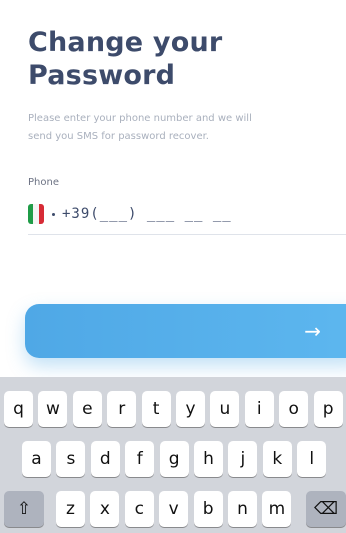 This screenshot has height=533, width=346. I want to click on key-y: y, so click(190, 409).